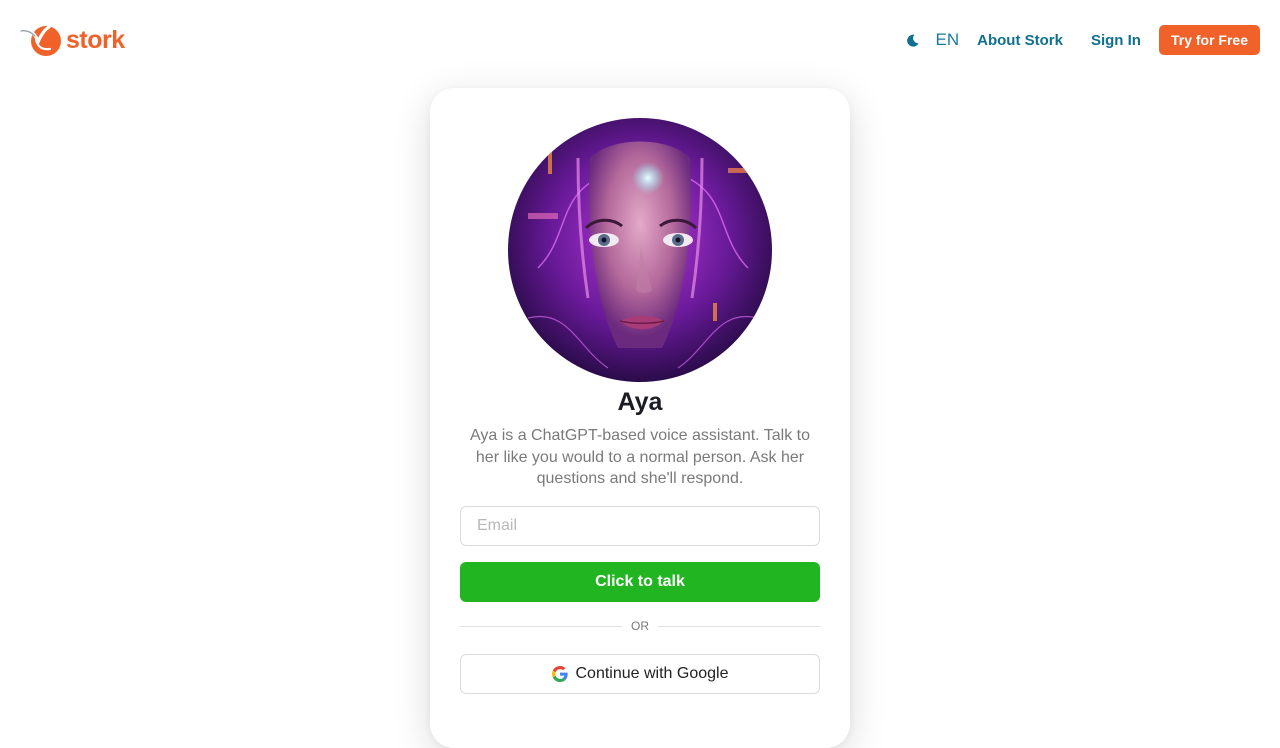  I want to click on about-stork-link: About Stork, so click(1020, 40).